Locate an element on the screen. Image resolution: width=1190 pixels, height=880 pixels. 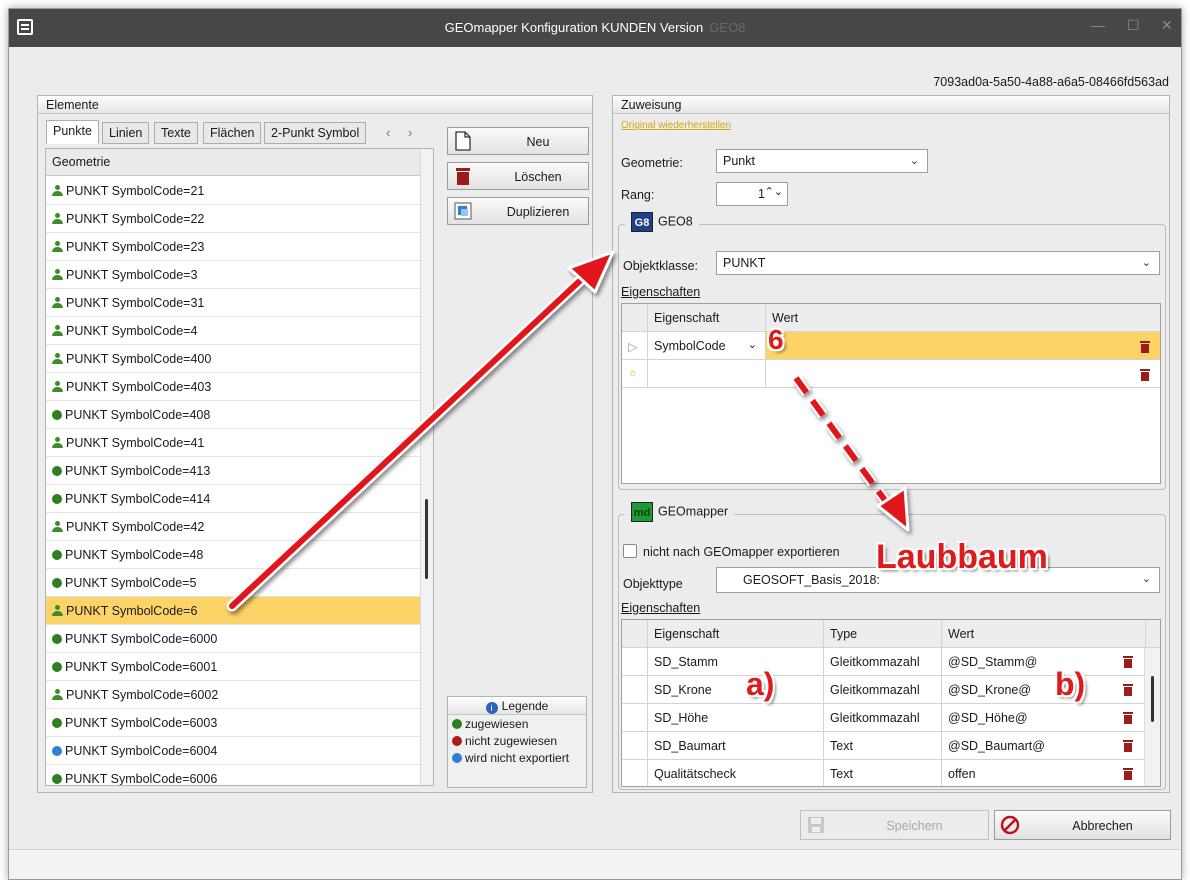
restore-original-link: Original wiederherstellen is located at coordinates (676, 125).